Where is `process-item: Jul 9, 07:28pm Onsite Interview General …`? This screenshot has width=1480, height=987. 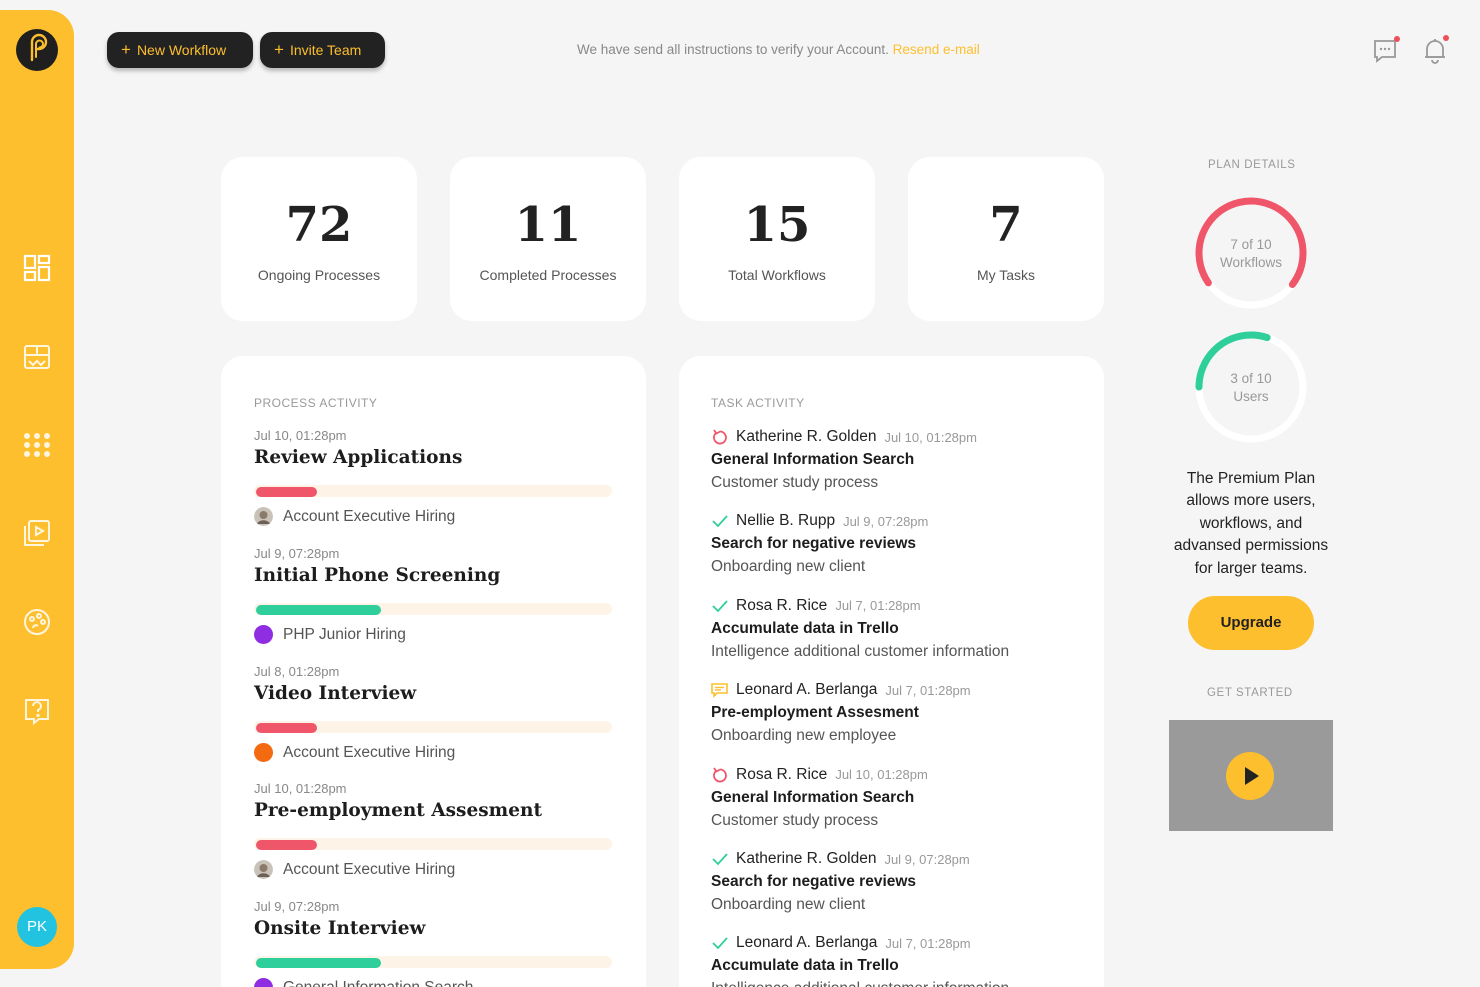
process-item: Jul 9, 07:28pm Onsite Interview General … is located at coordinates (434, 943).